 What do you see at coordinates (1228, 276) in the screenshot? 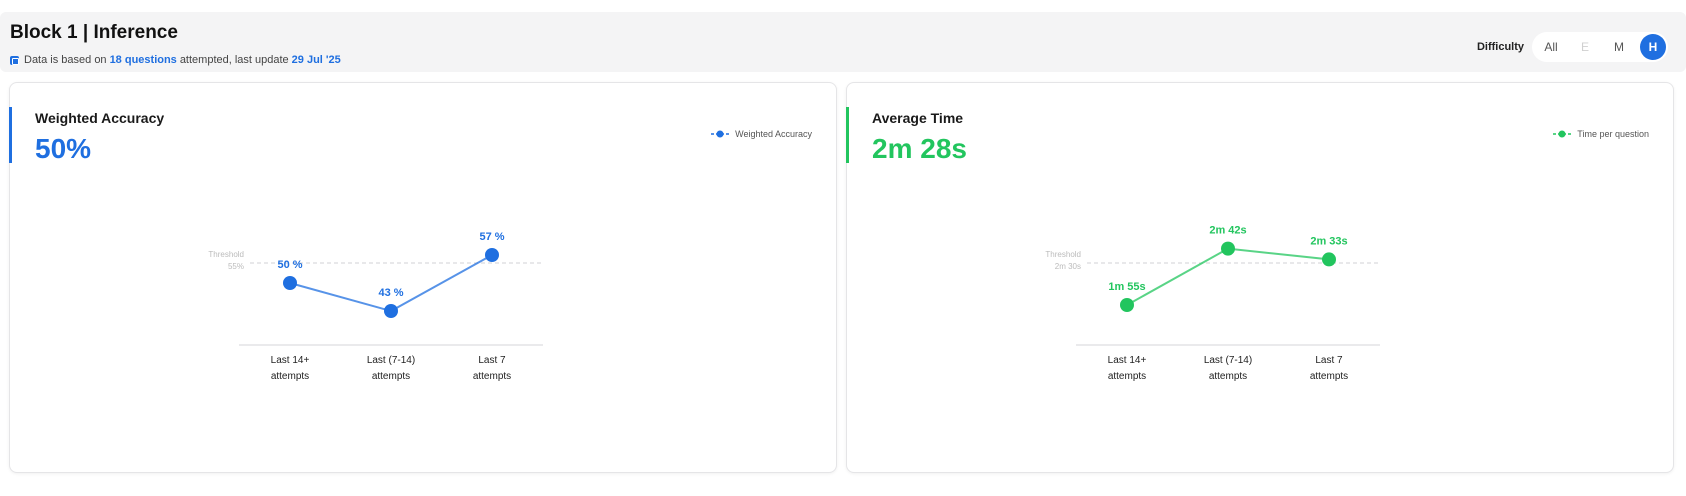
I see `series-line` at bounding box center [1228, 276].